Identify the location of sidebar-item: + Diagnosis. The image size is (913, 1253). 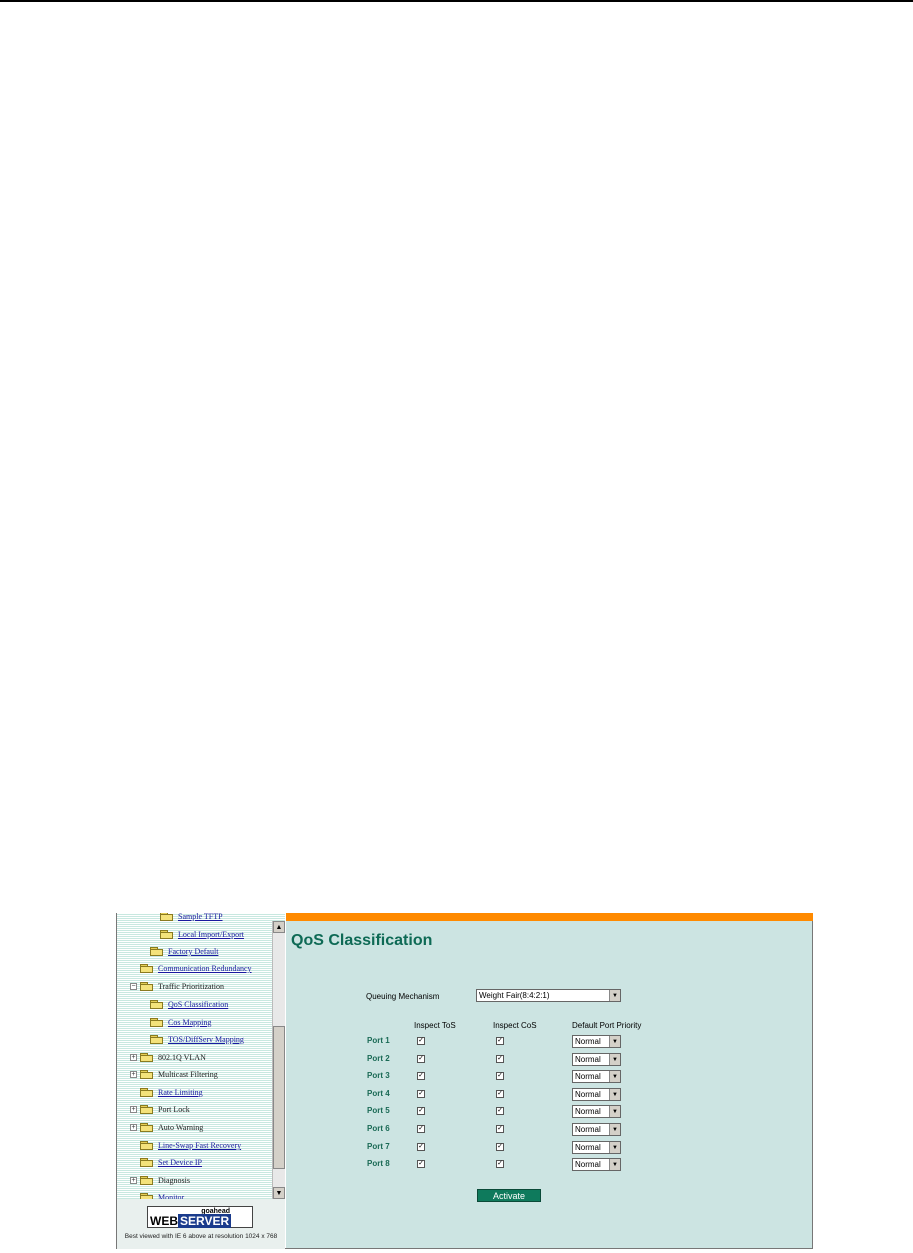
(160, 1180).